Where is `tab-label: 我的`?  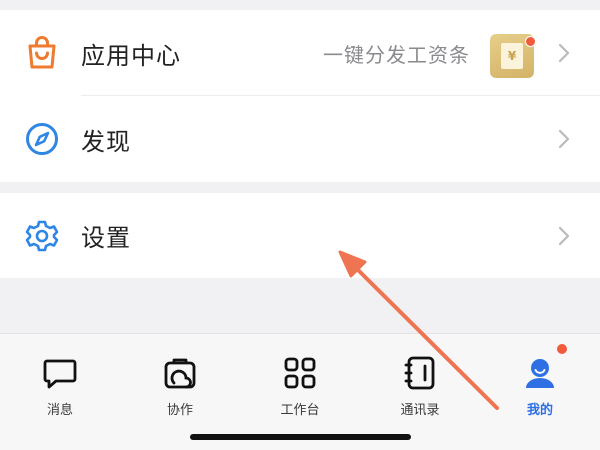 tab-label: 我的 is located at coordinates (539, 410).